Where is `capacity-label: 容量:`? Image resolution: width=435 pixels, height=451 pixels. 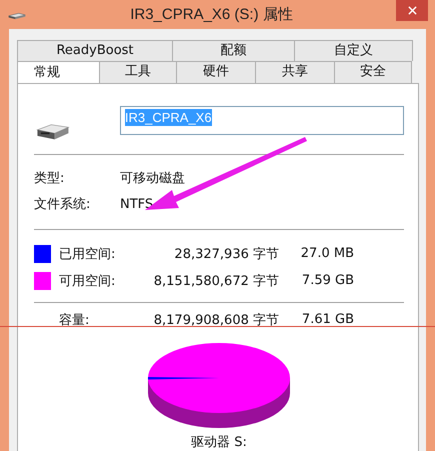 capacity-label: 容量: is located at coordinates (74, 320).